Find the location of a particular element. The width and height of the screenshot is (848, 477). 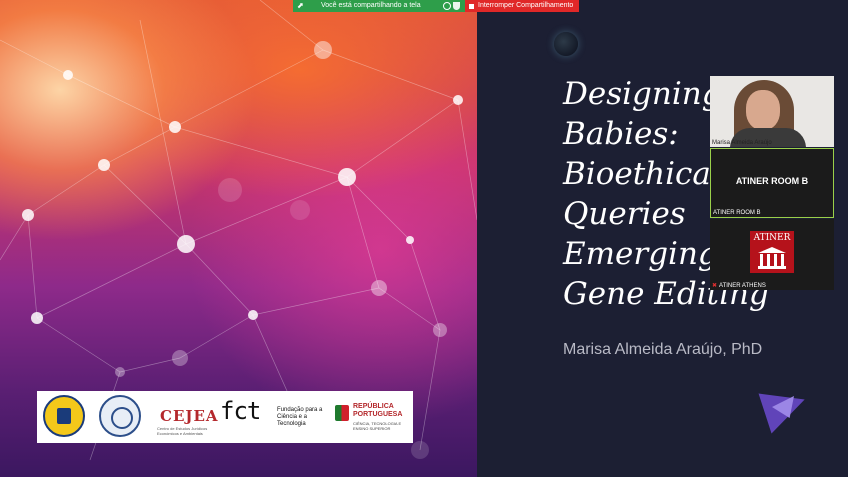

participant-name: ATINER ATHENS is located at coordinates (742, 286).